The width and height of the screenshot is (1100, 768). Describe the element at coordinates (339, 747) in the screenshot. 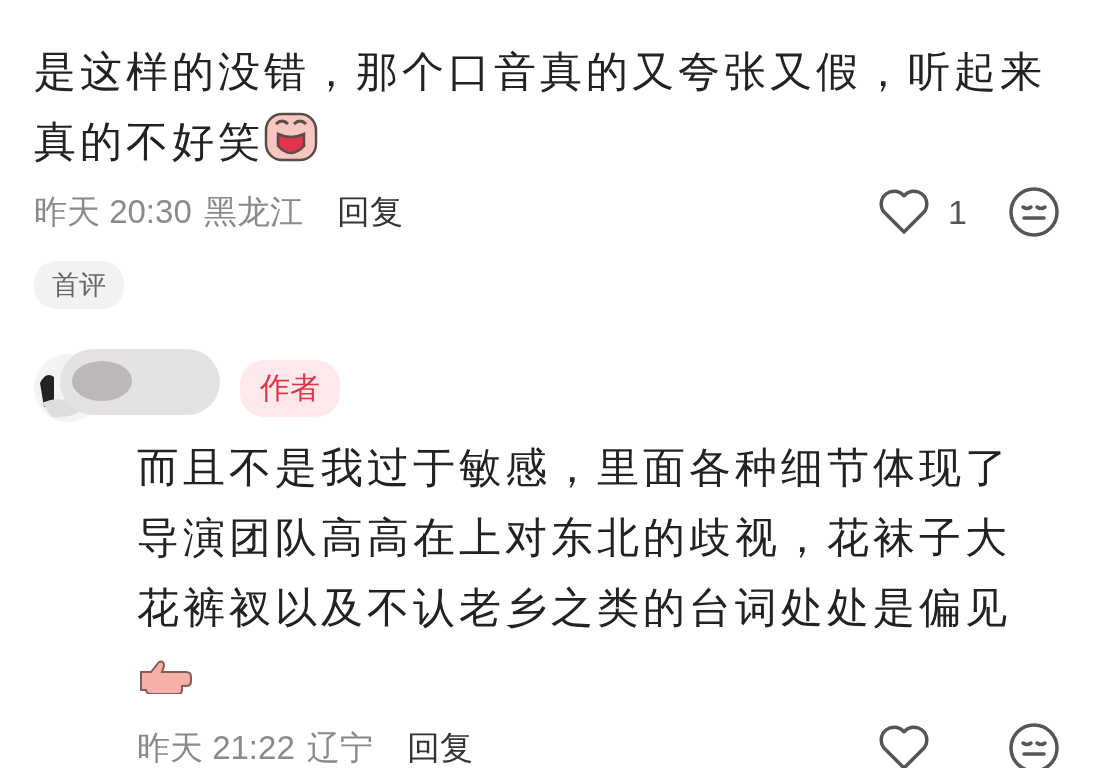

I see `comment-location: 辽宁` at that location.